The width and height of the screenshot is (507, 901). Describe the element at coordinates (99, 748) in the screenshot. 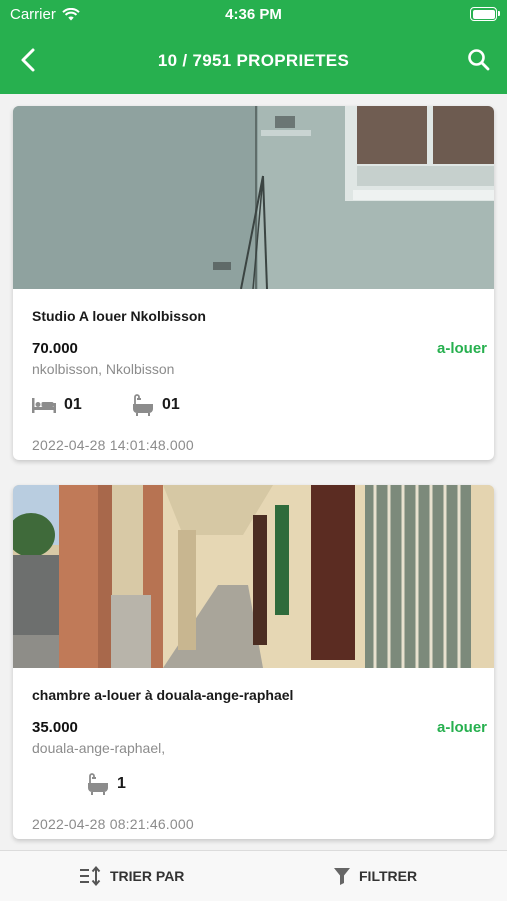

I see `property-location: douala-ange-raphael,` at that location.